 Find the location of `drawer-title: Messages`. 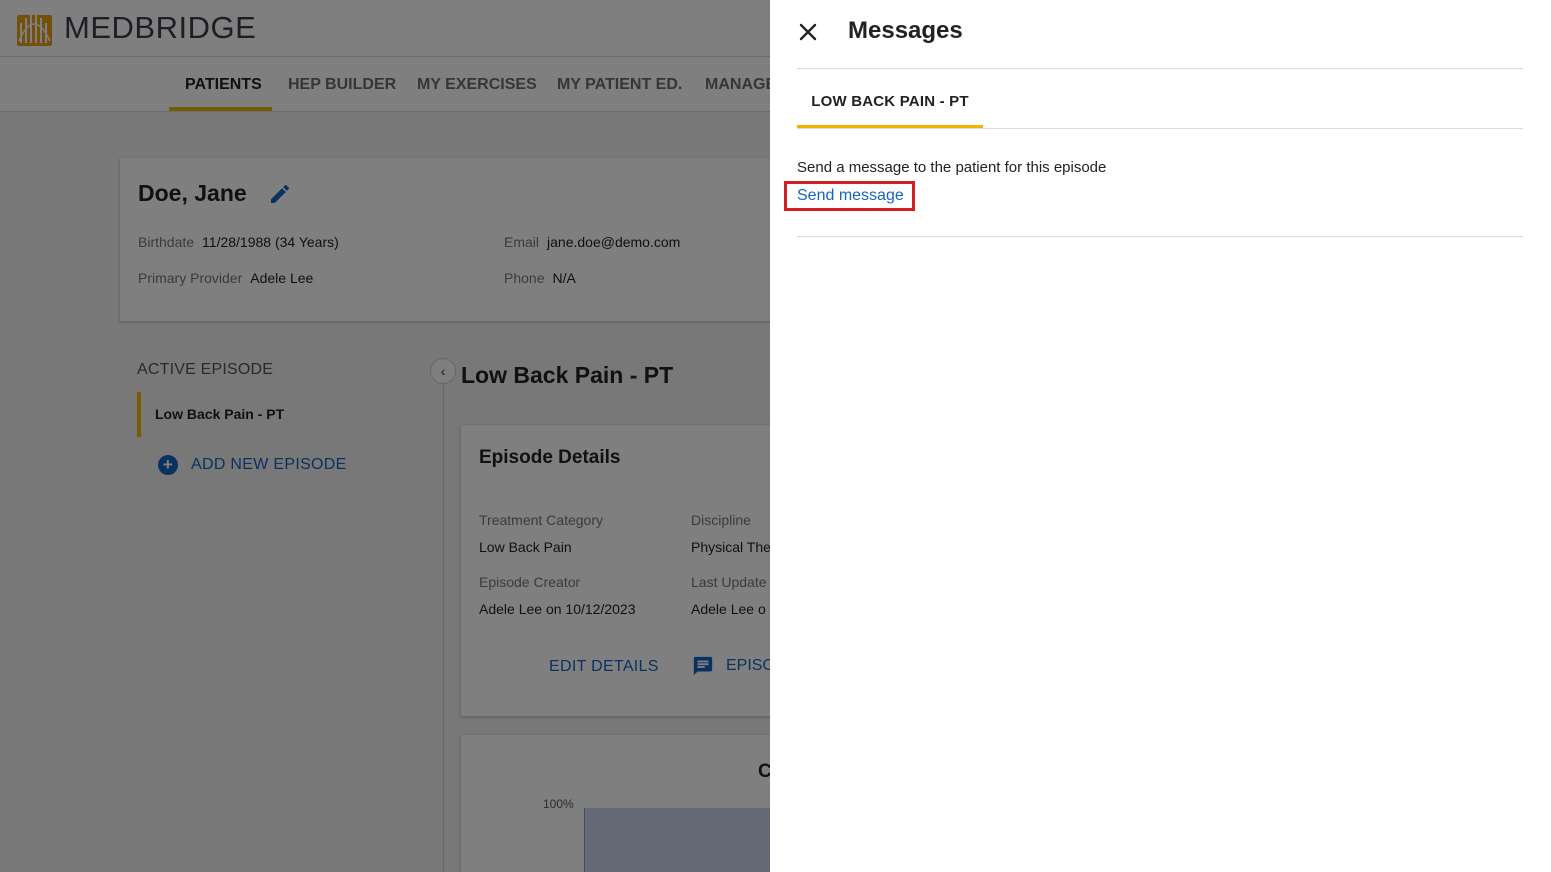

drawer-title: Messages is located at coordinates (905, 30).